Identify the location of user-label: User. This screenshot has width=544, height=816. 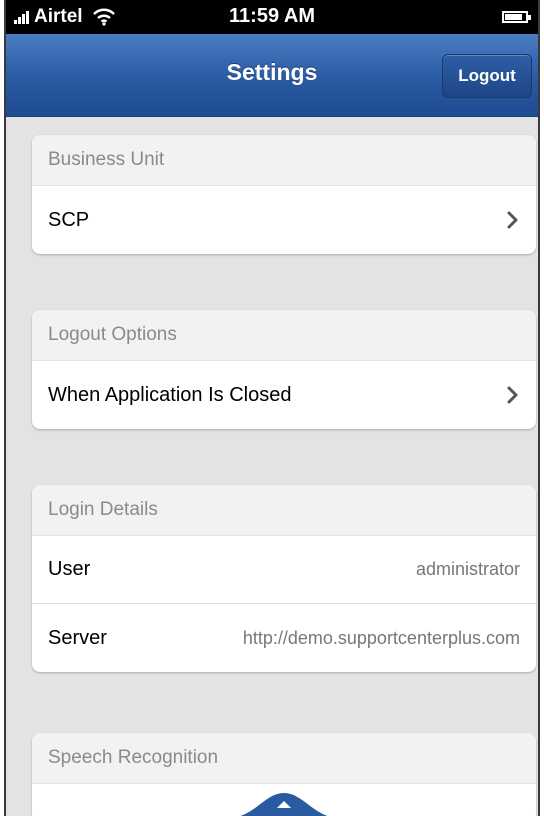
(69, 569).